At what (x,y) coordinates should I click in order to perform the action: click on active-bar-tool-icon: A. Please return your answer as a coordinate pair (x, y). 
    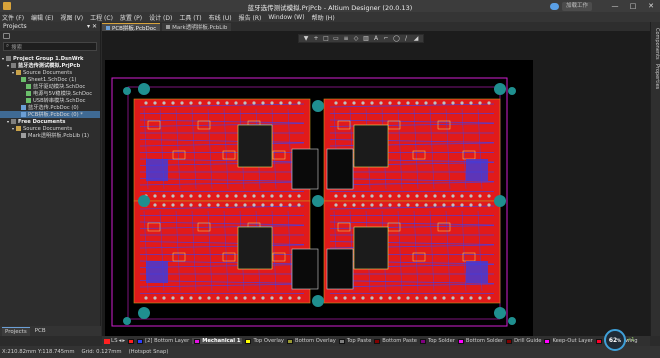
    Looking at the image, I should click on (376, 38).